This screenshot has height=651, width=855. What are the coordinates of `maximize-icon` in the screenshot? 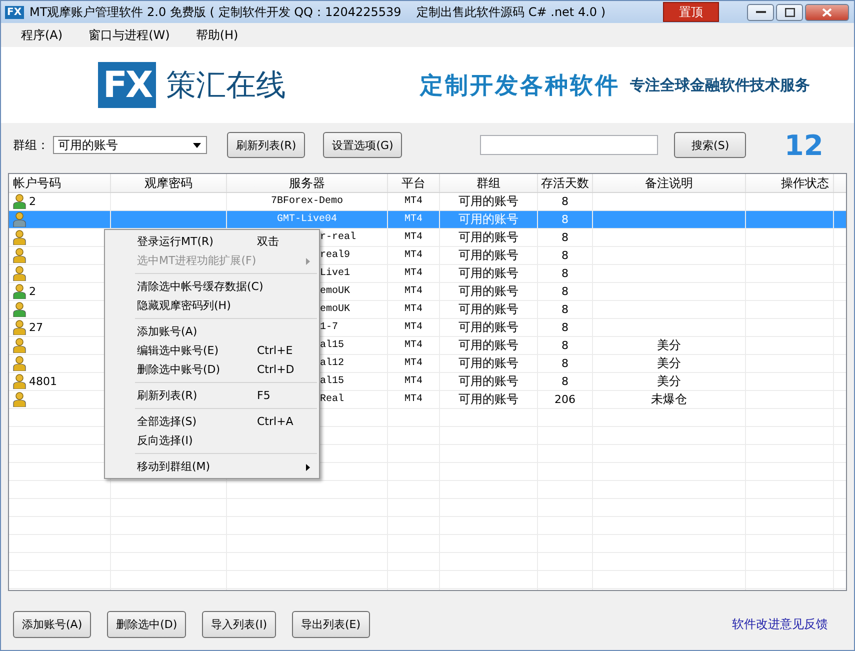 It's located at (789, 12).